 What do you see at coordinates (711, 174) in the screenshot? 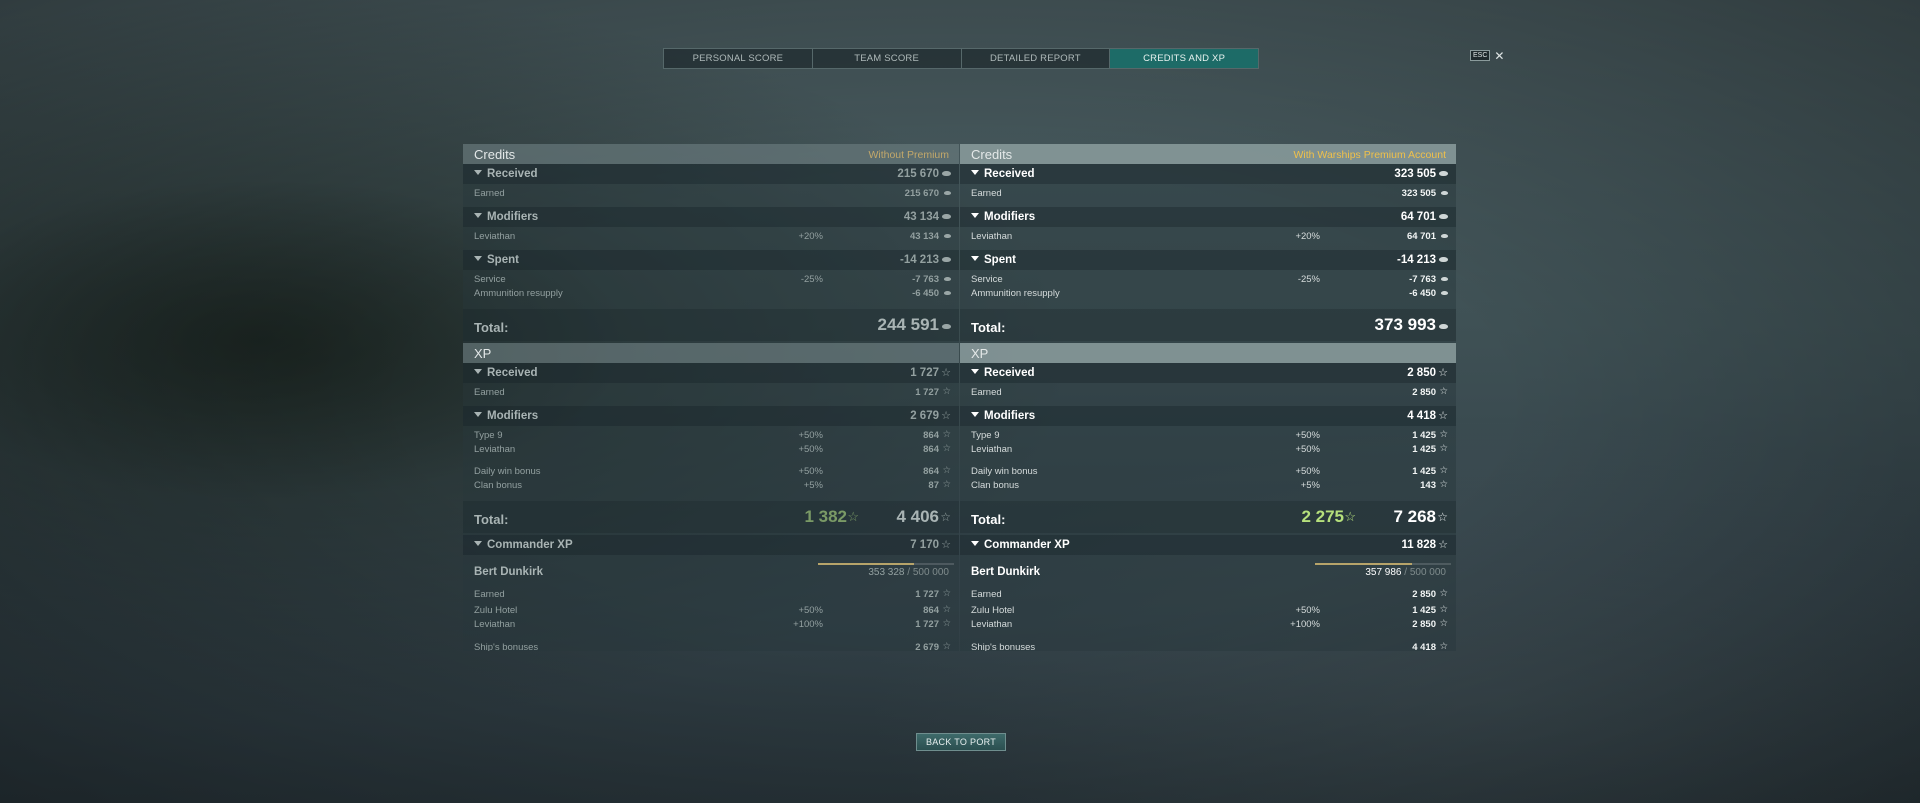
I see `credits-received-group: Received 215 670` at bounding box center [711, 174].